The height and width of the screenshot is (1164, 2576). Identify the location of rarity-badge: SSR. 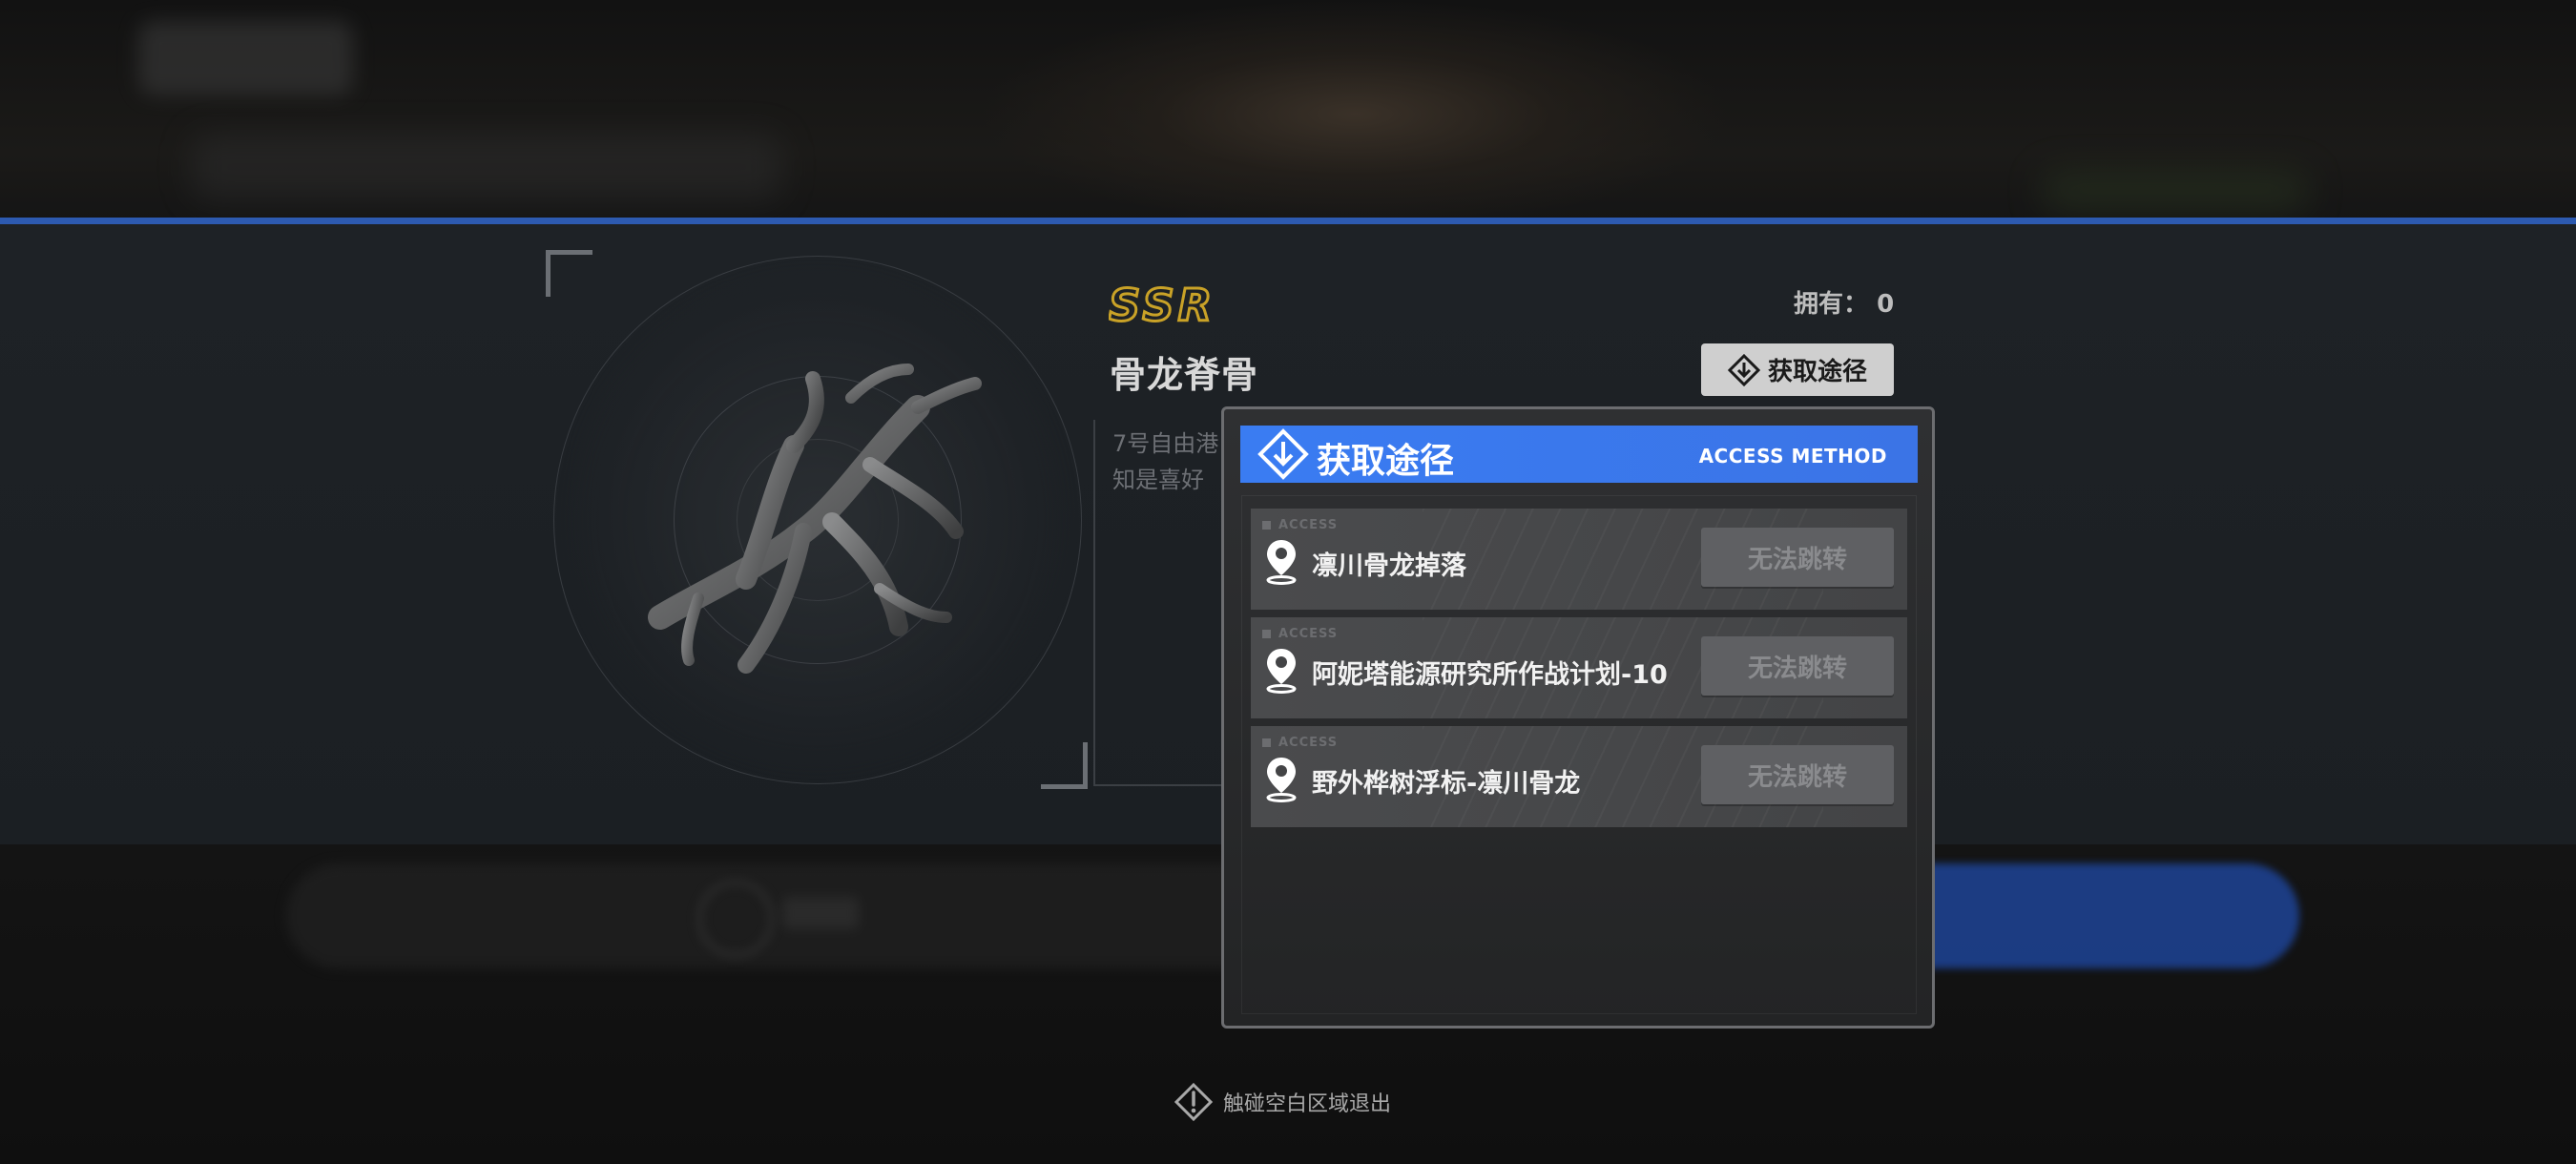
(1162, 304).